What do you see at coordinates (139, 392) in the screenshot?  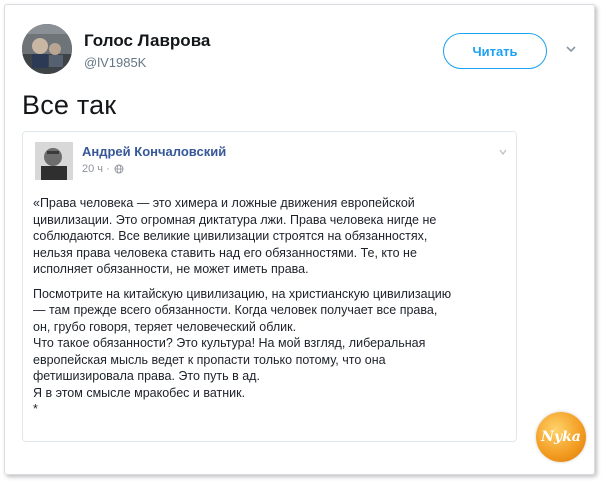 I see `body-line: Я в этом смысле мракобес и ватник.` at bounding box center [139, 392].